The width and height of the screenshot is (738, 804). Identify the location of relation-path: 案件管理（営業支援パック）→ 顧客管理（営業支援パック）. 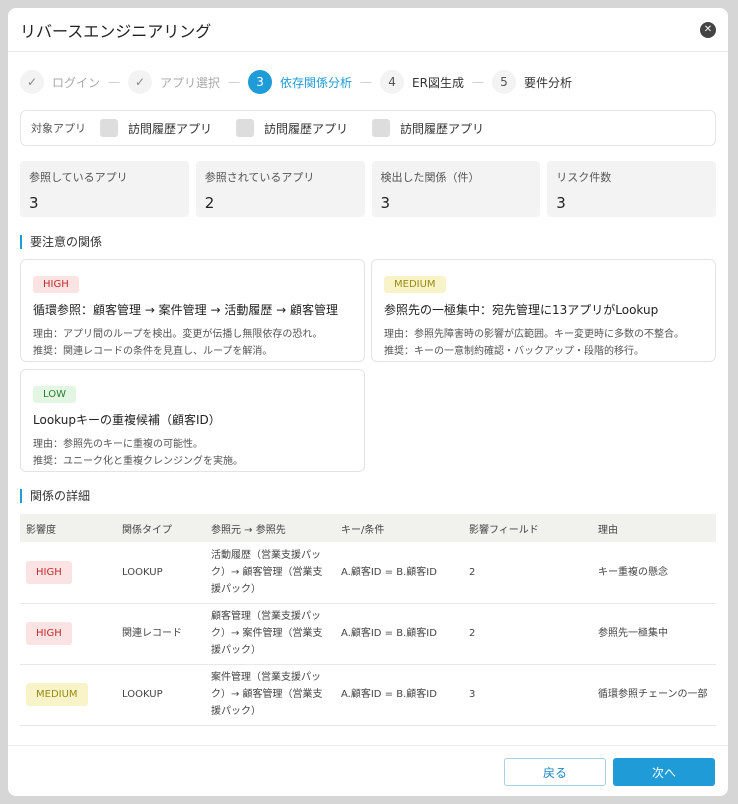
(270, 695).